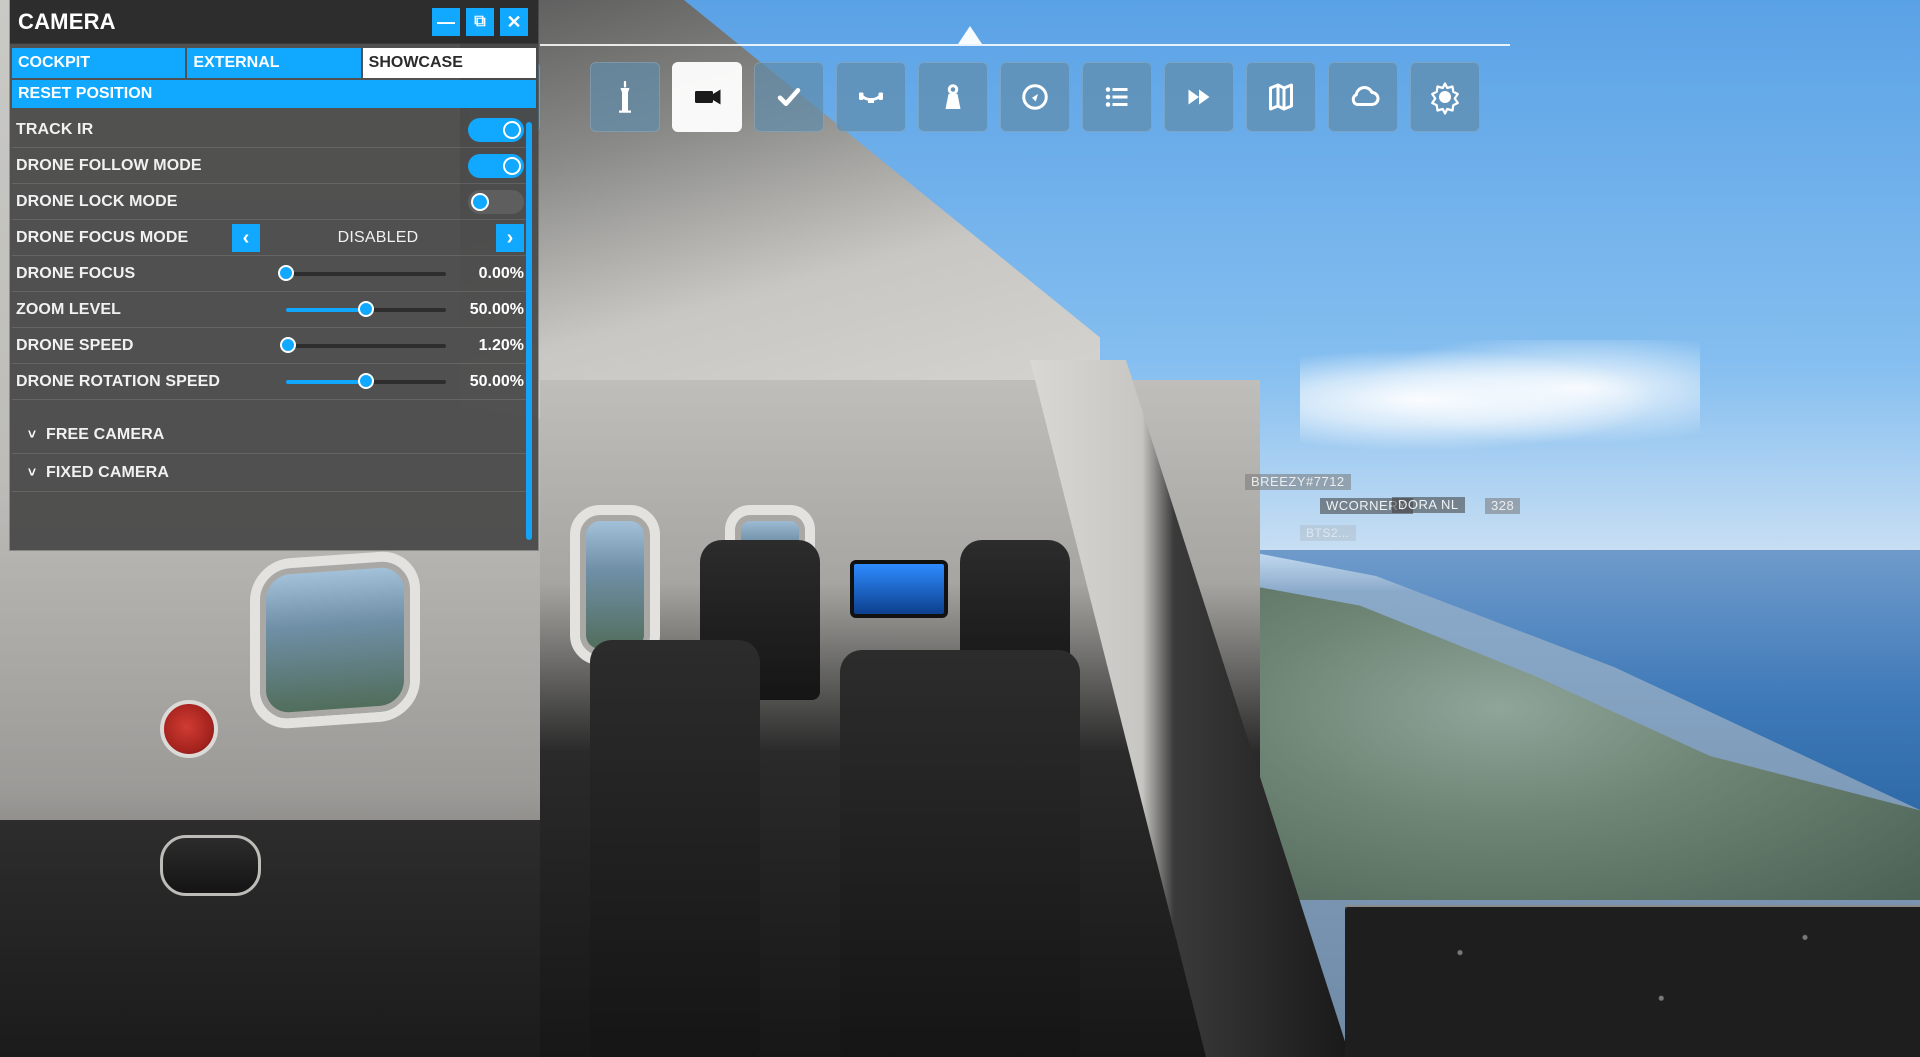  What do you see at coordinates (1503, 506) in the screenshot?
I see `player-tag: 328` at bounding box center [1503, 506].